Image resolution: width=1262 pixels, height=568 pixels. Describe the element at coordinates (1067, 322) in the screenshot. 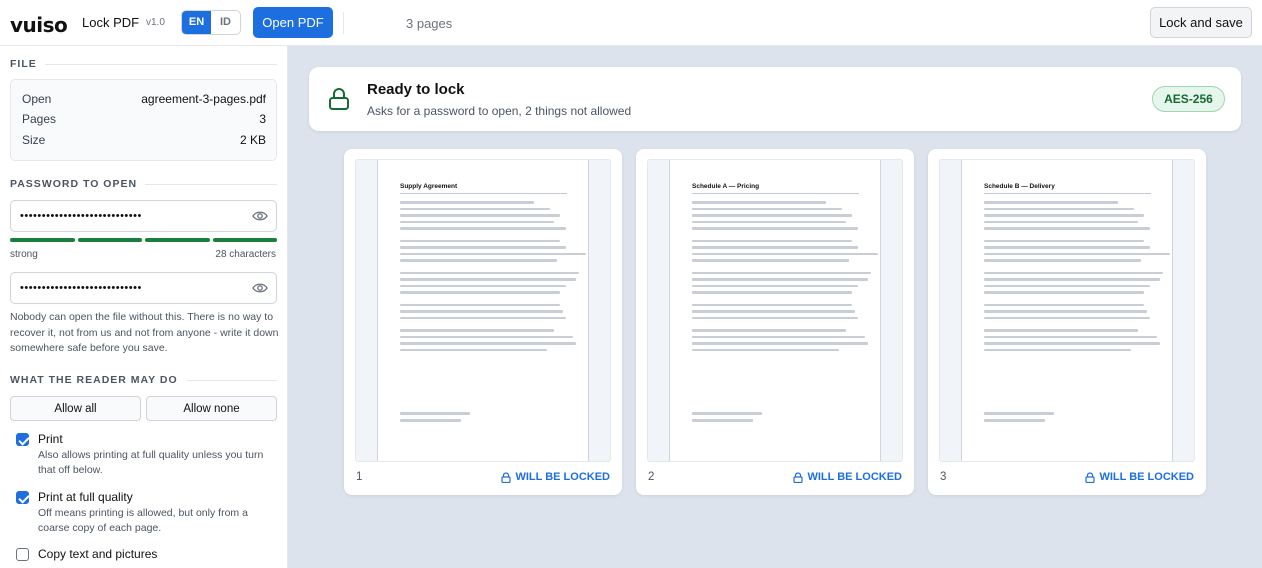

I see `page-card: Schedule B — Delivery 3 WILL BE LOCKED` at that location.